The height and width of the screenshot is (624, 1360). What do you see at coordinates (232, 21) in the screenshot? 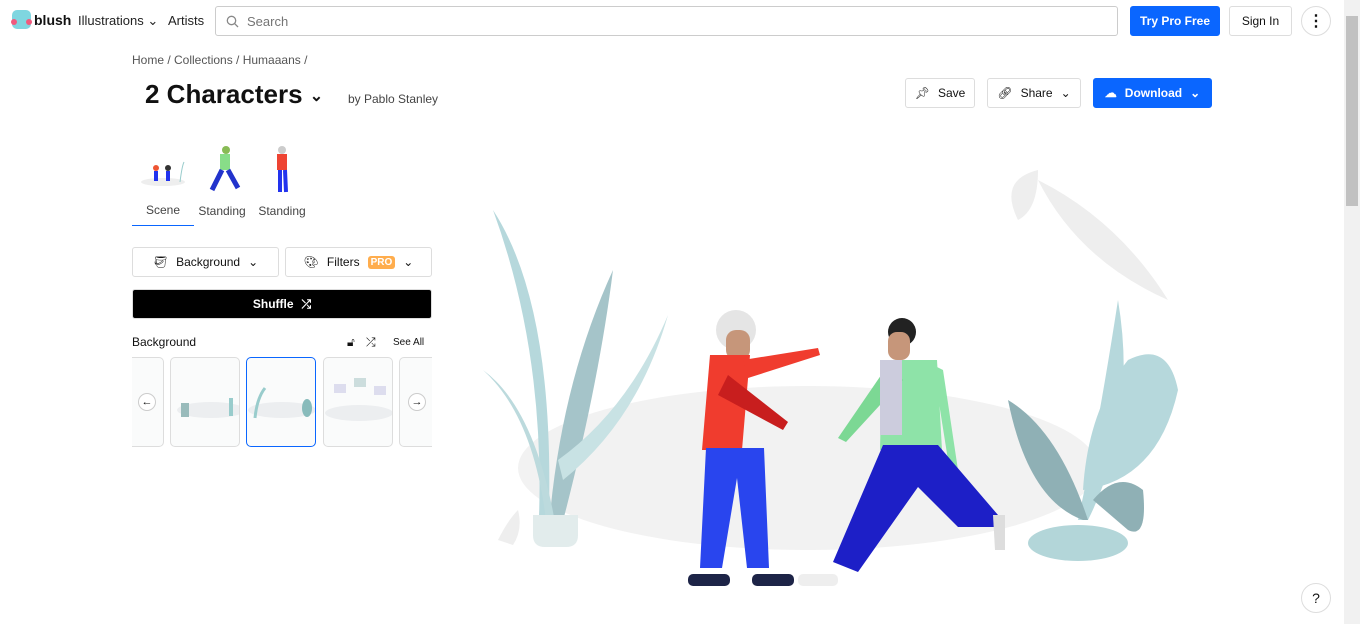
I see `search-icon` at bounding box center [232, 21].